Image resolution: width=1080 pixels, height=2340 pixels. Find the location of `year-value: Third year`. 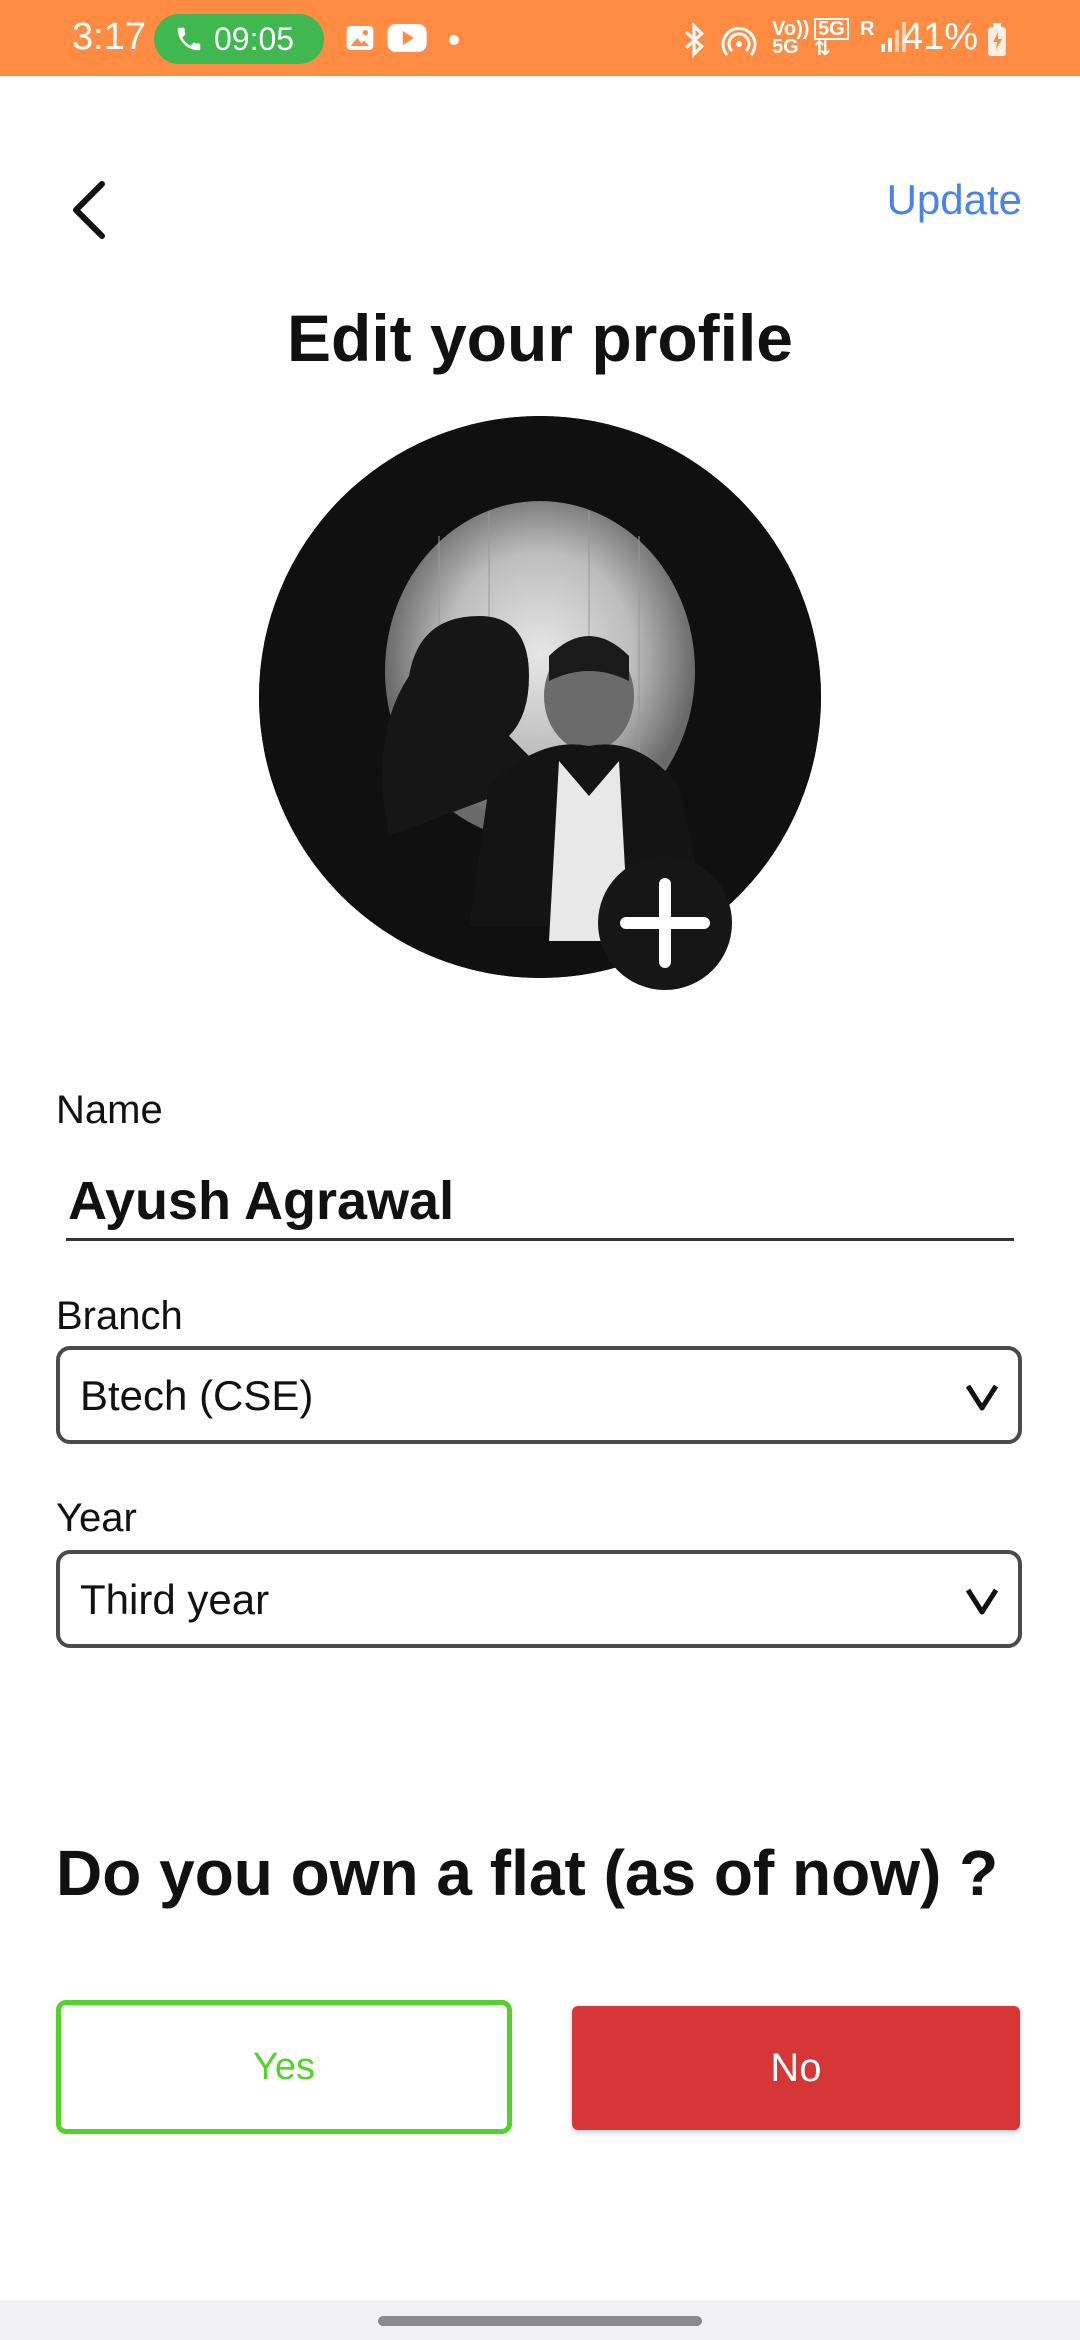

year-value: Third year is located at coordinates (175, 1599).